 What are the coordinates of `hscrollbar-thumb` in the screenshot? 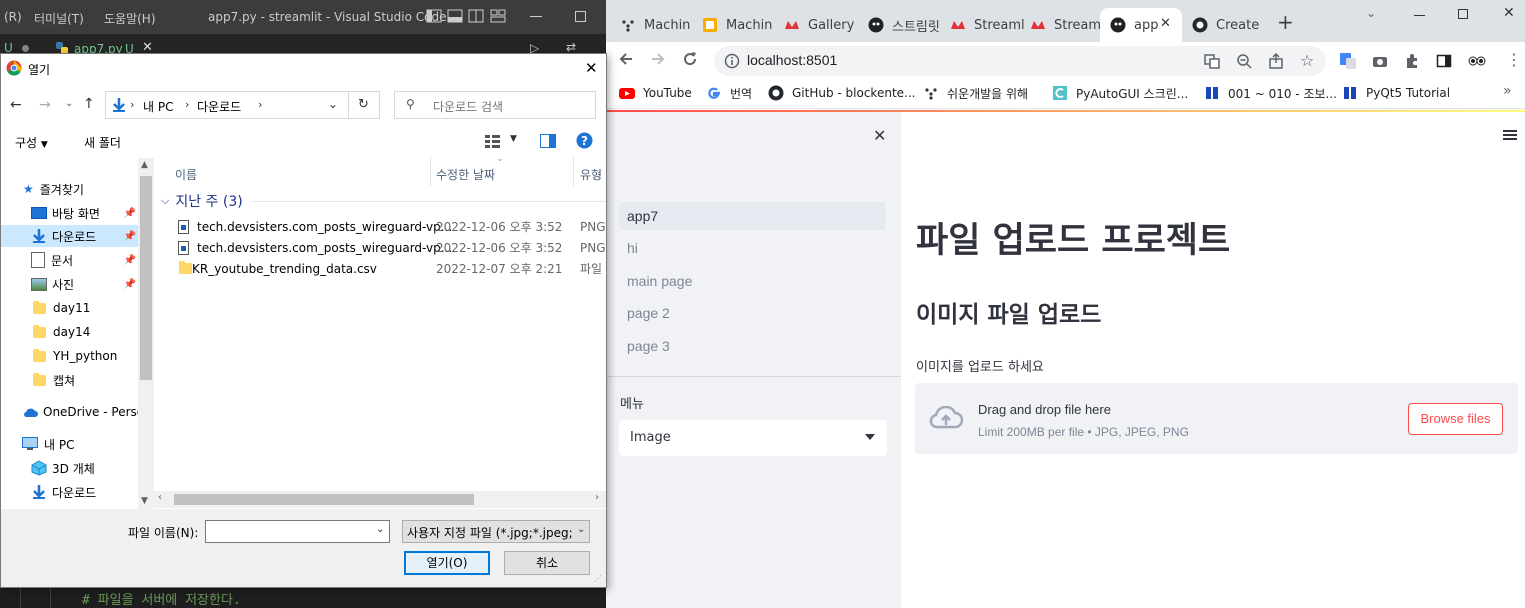 It's located at (324, 499).